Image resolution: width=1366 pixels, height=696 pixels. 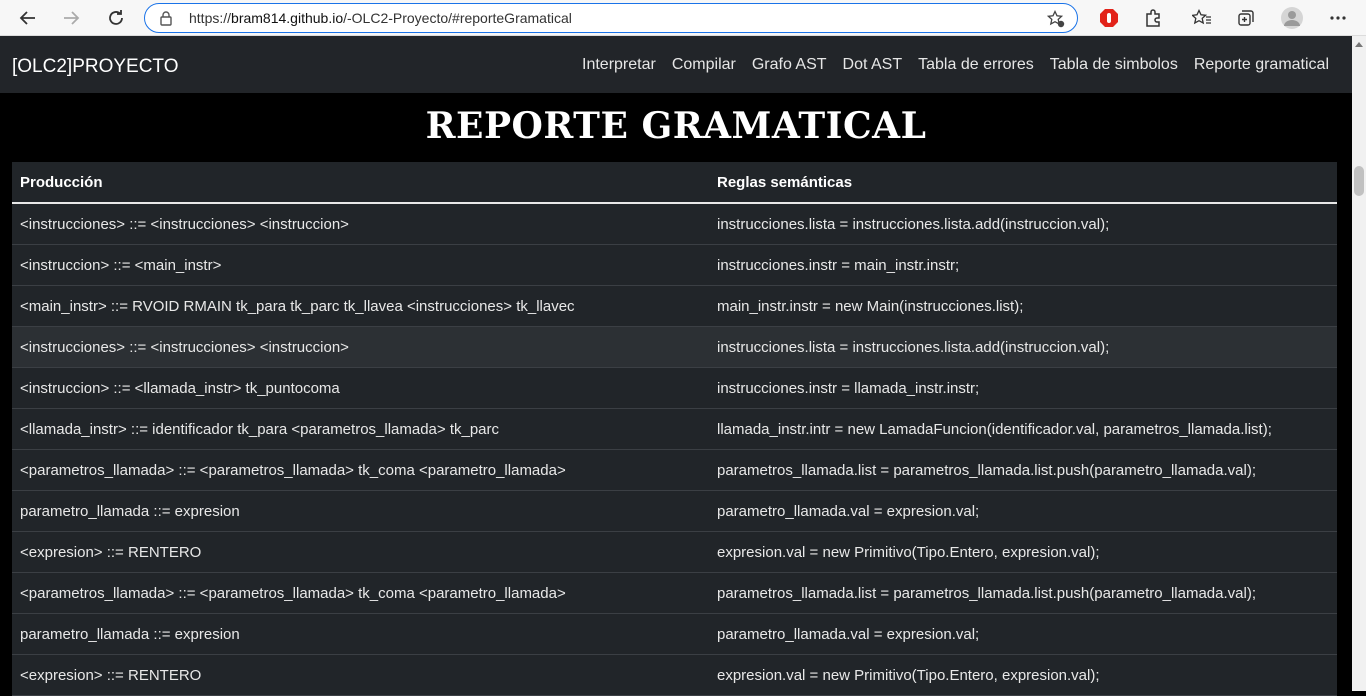 I want to click on forward-button, so click(x=71, y=18).